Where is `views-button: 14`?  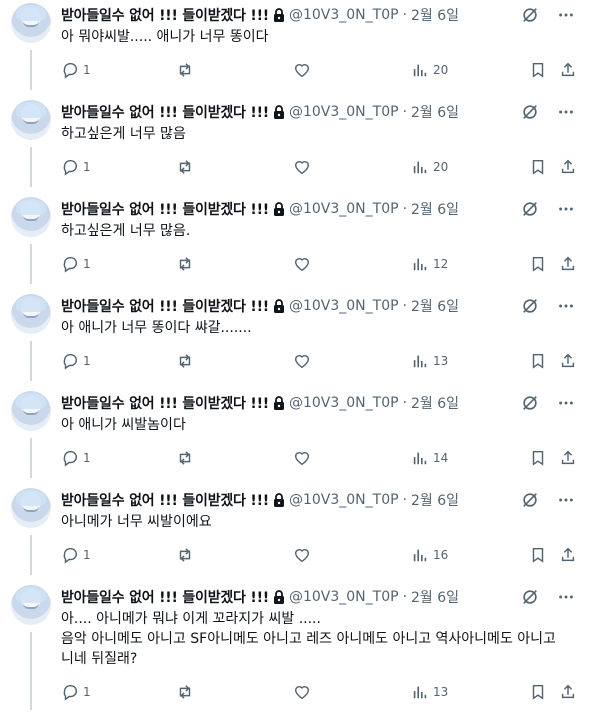
views-button: 14 is located at coordinates (429, 458).